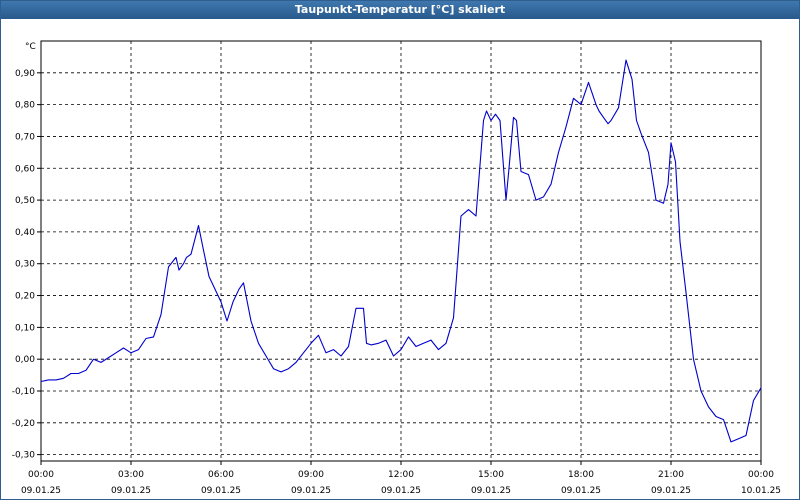 This screenshot has width=800, height=500. What do you see at coordinates (401, 475) in the screenshot?
I see `x-tick-time-label: 12:00` at bounding box center [401, 475].